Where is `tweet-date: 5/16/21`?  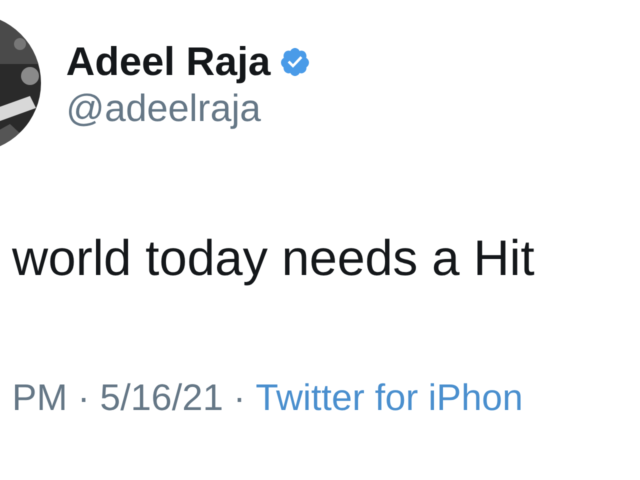
tweet-date: 5/16/21 is located at coordinates (162, 398).